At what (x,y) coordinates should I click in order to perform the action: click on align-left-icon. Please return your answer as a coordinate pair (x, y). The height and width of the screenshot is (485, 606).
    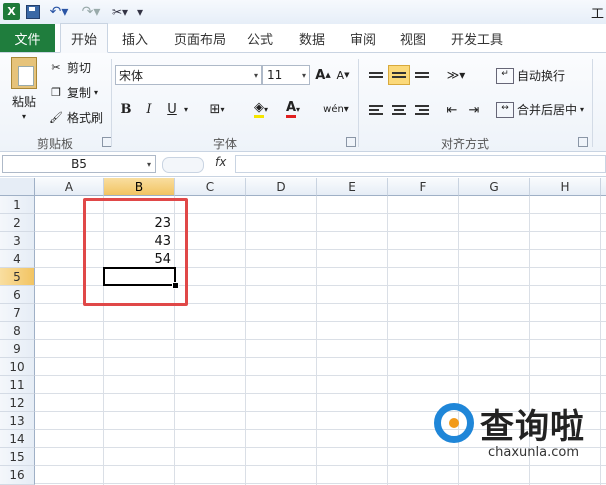
    Looking at the image, I should click on (376, 110).